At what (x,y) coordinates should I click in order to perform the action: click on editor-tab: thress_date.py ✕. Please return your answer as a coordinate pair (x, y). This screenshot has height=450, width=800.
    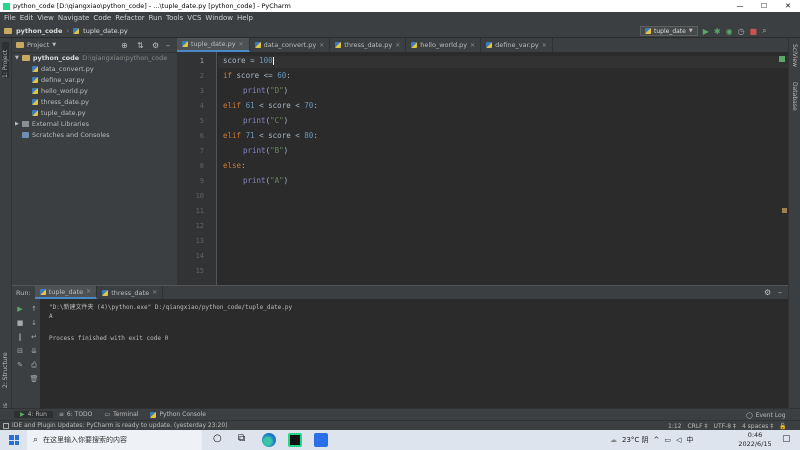
    Looking at the image, I should click on (368, 45).